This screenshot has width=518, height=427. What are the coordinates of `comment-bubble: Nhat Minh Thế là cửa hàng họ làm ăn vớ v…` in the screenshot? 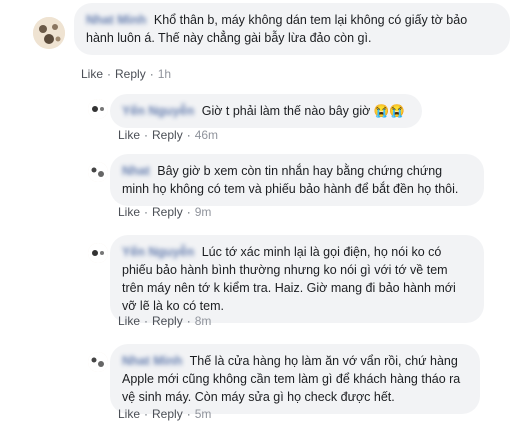 It's located at (295, 379).